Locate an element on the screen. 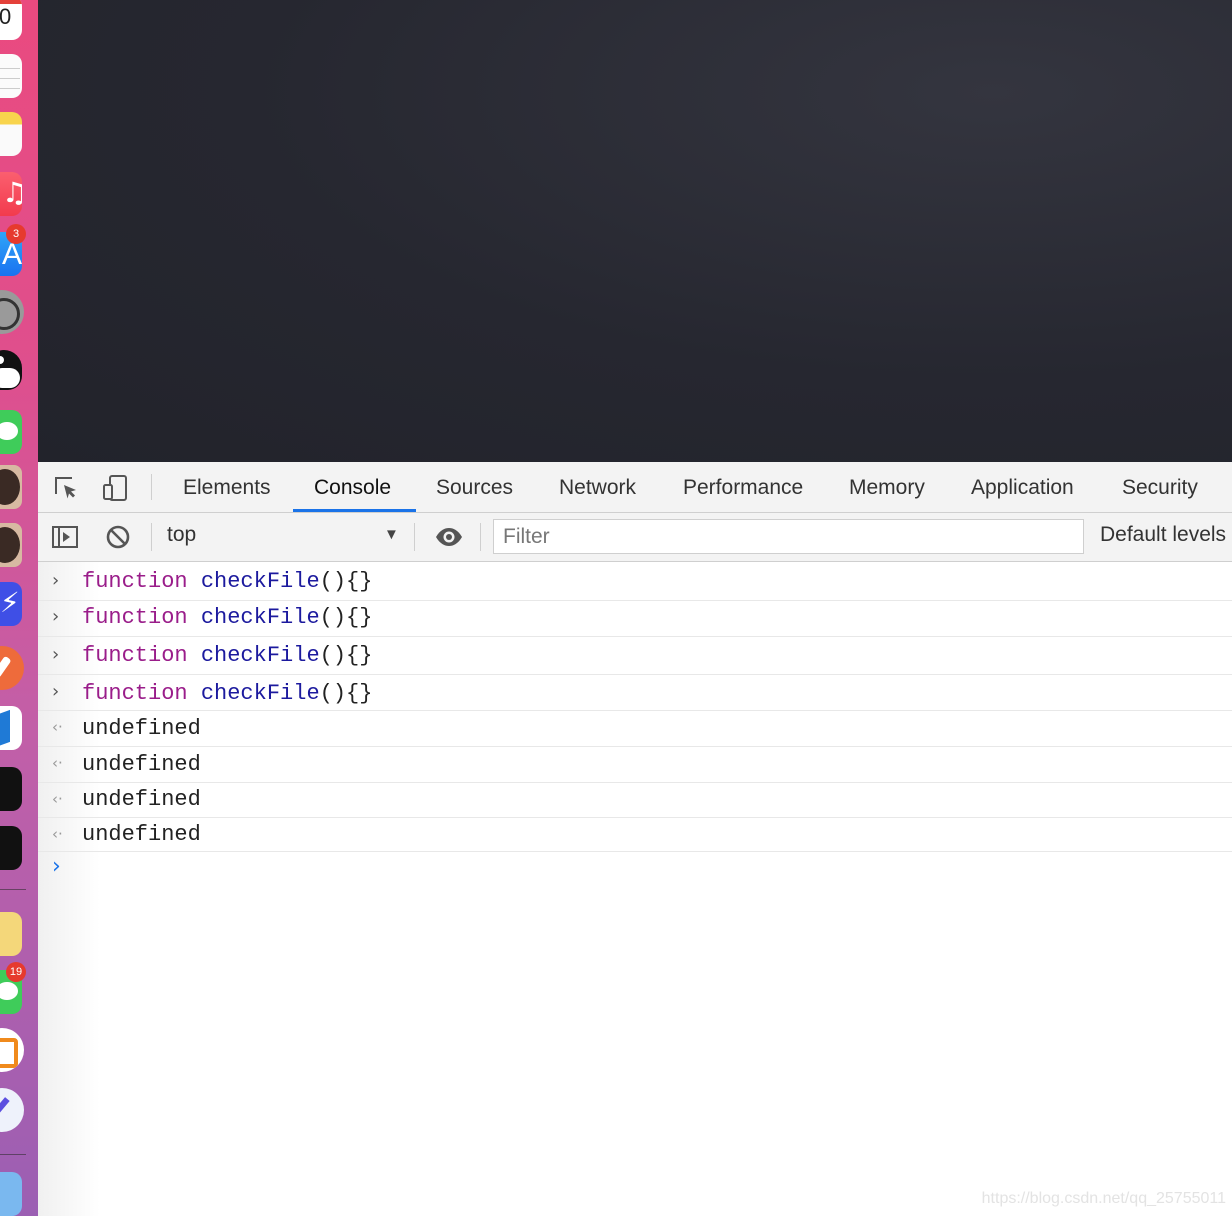 The width and height of the screenshot is (1232, 1216). system-preferences-app-icon is located at coordinates (12, 312).